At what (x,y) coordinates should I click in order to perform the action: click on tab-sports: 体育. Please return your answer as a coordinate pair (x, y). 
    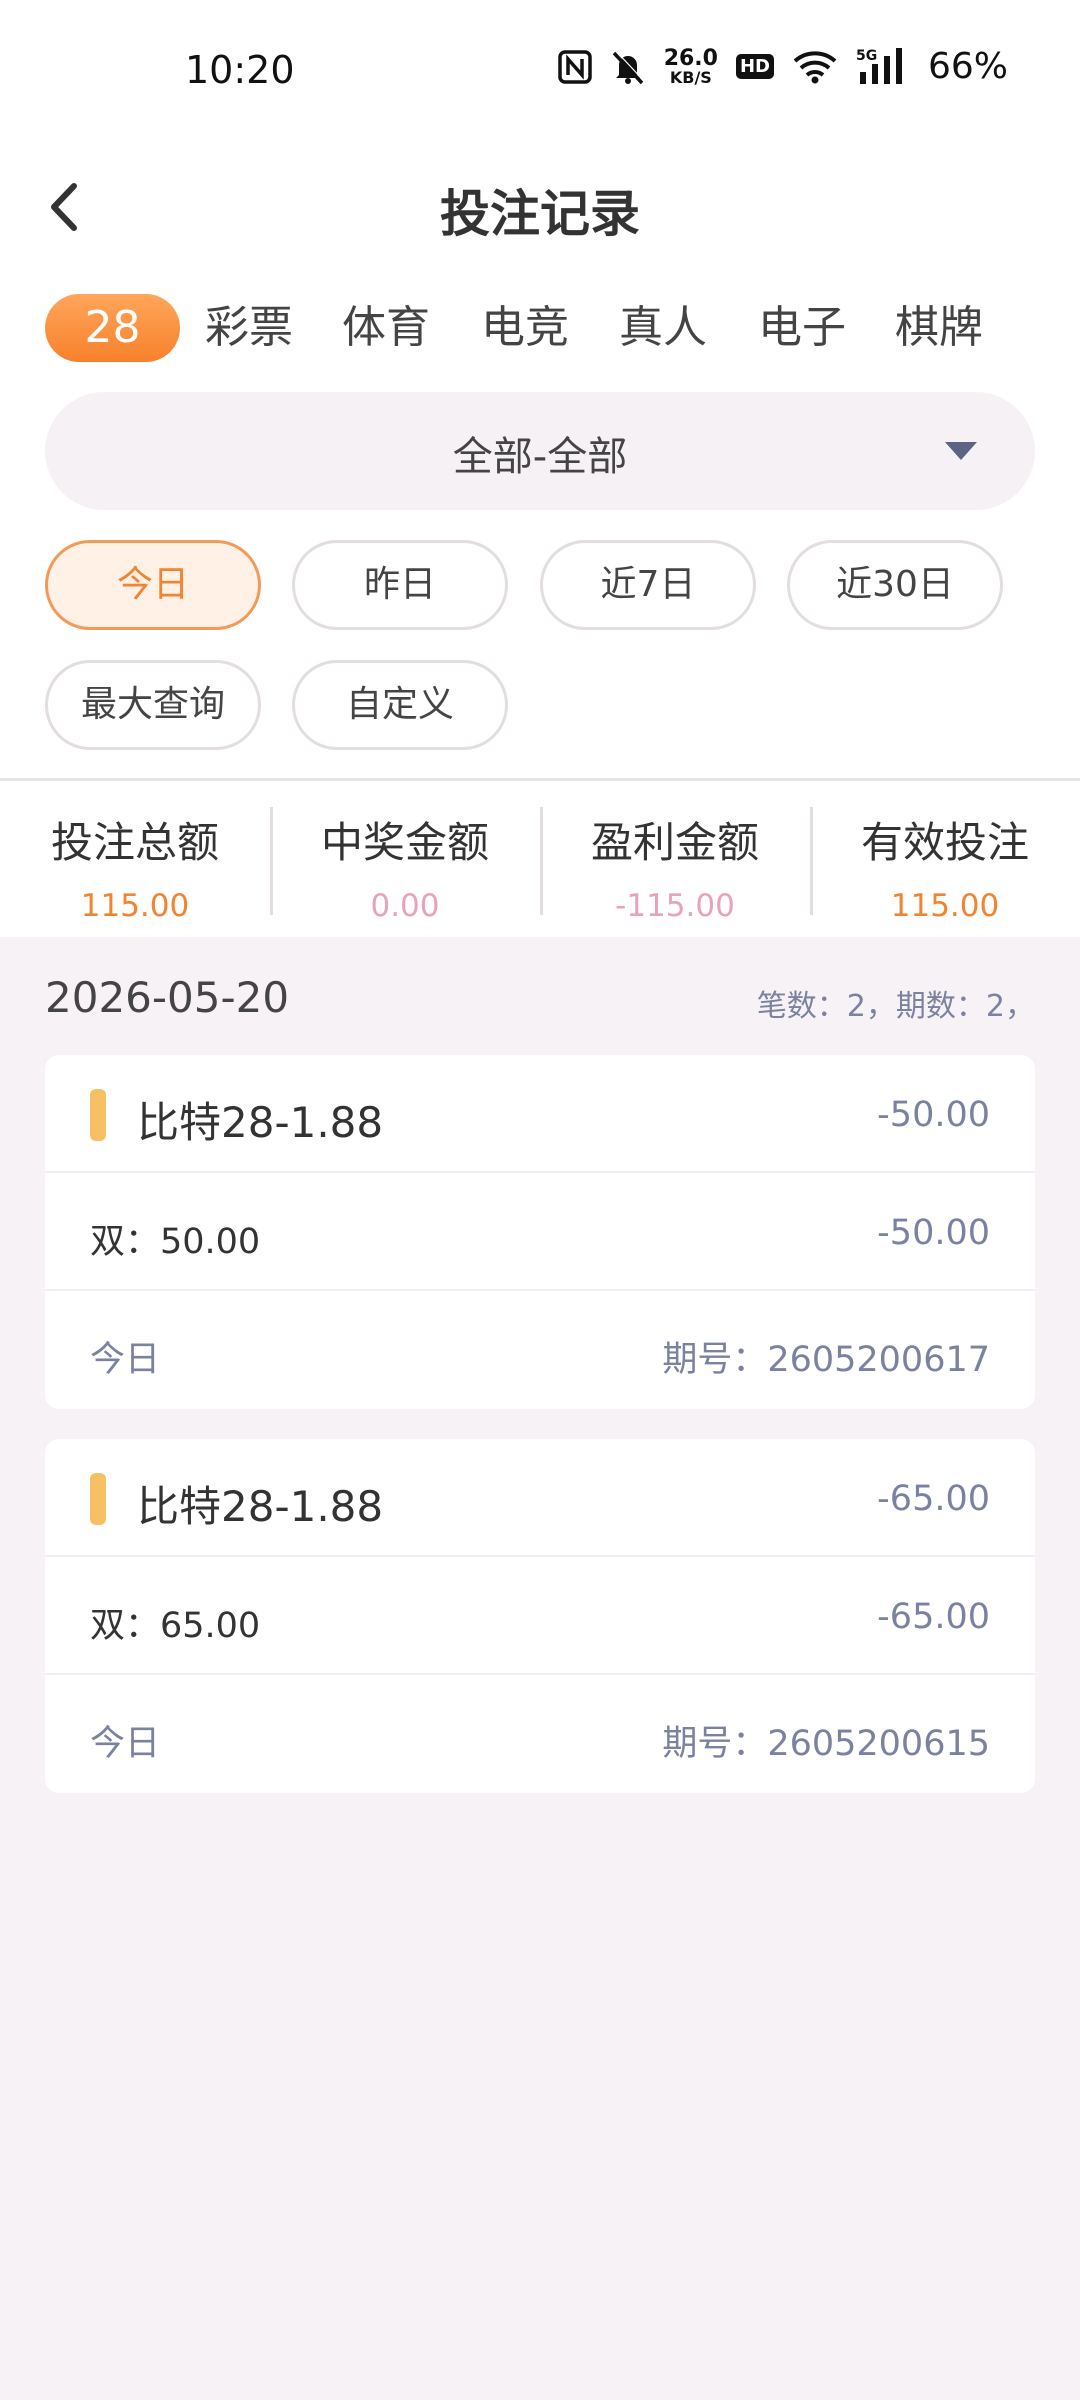
    Looking at the image, I should click on (386, 328).